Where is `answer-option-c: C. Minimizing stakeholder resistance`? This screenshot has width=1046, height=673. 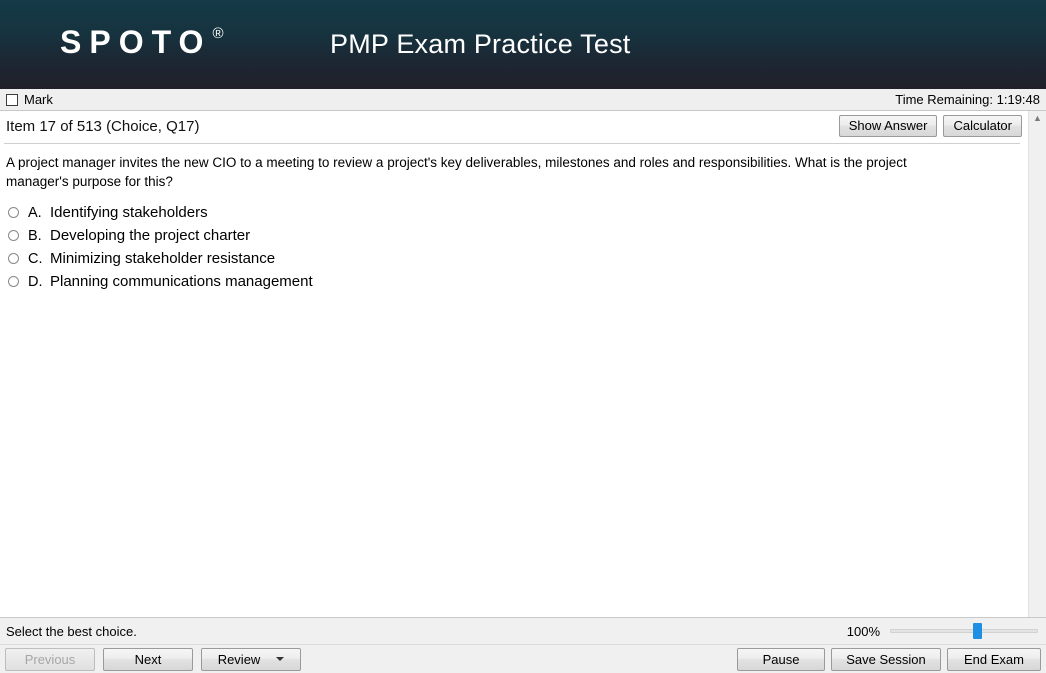
answer-option-c: C. Minimizing stakeholder resistance is located at coordinates (518, 258).